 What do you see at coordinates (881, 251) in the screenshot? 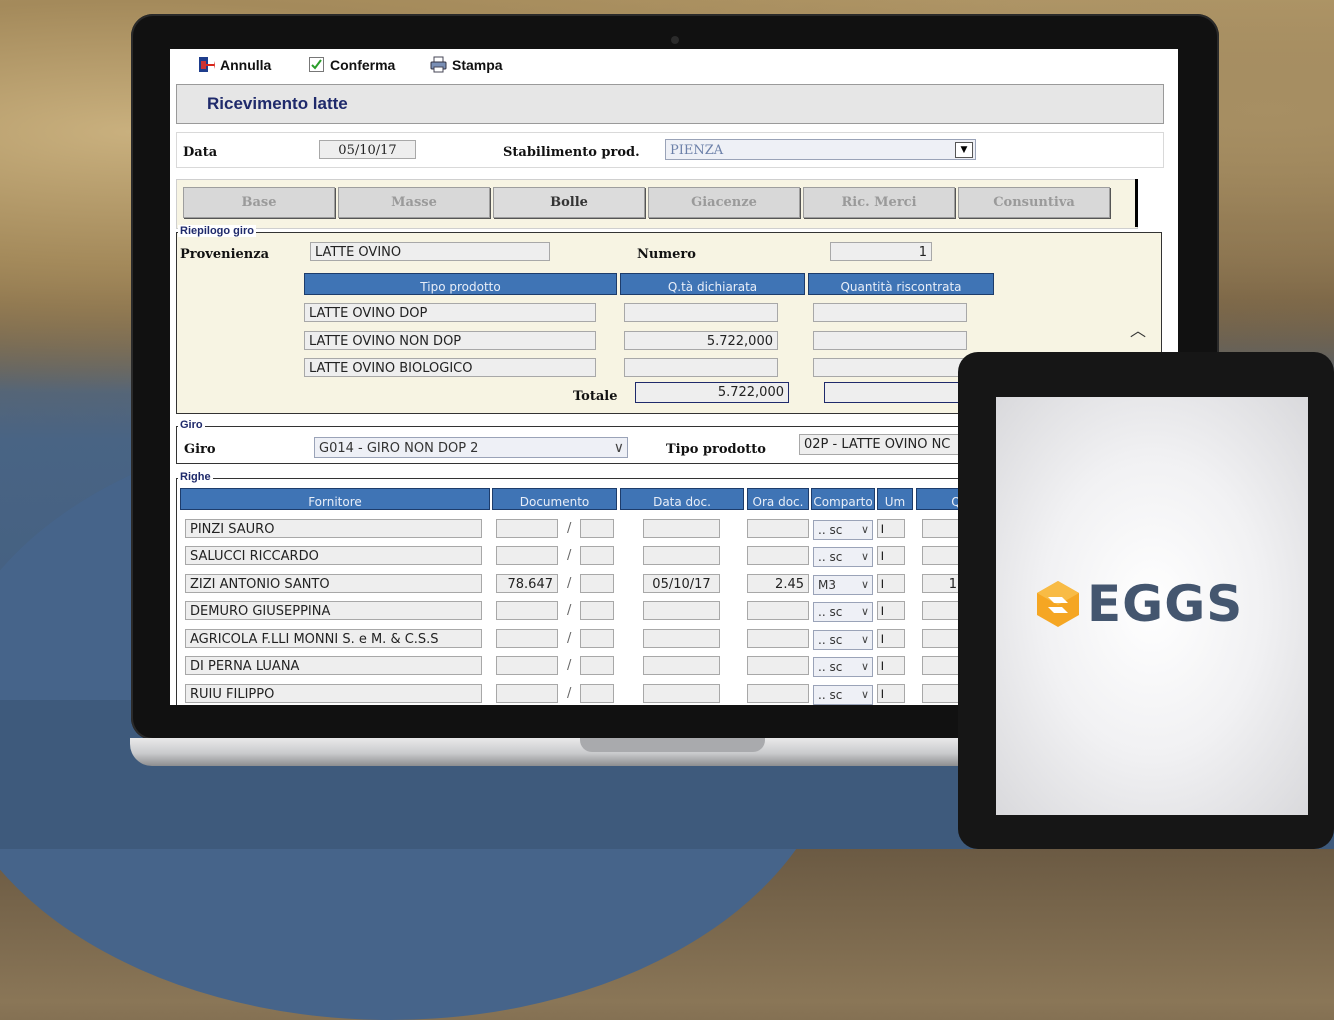
I see `numero-field: 1` at bounding box center [881, 251].